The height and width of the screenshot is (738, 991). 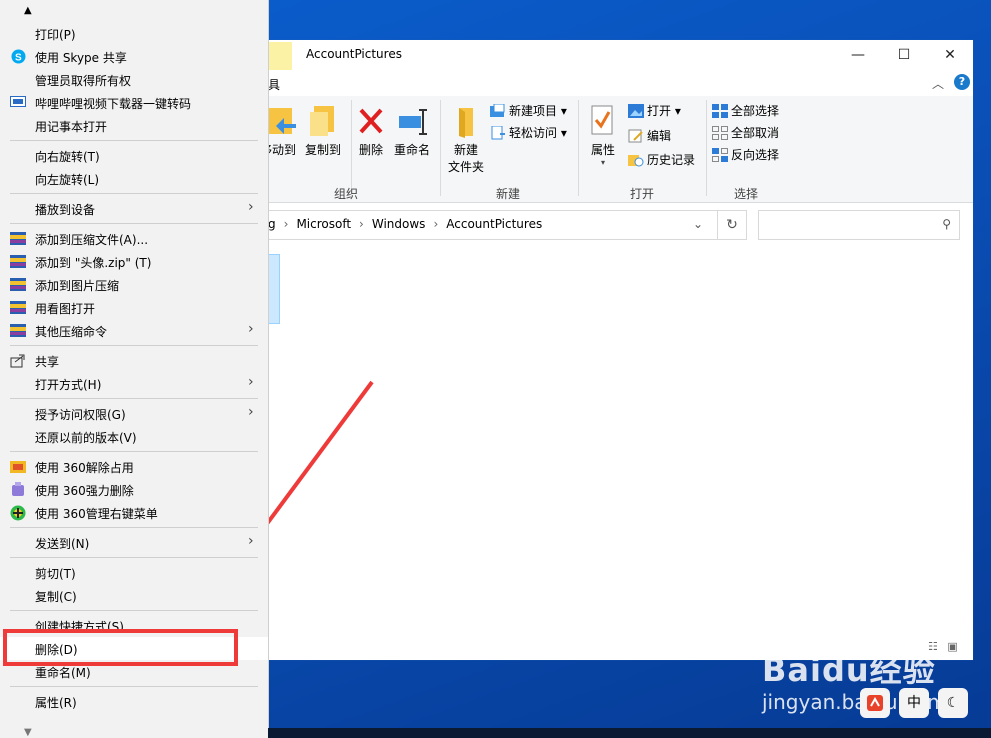 What do you see at coordinates (80, 415) in the screenshot?
I see `menu-item-label: 授予访问权限(G)` at bounding box center [80, 415].